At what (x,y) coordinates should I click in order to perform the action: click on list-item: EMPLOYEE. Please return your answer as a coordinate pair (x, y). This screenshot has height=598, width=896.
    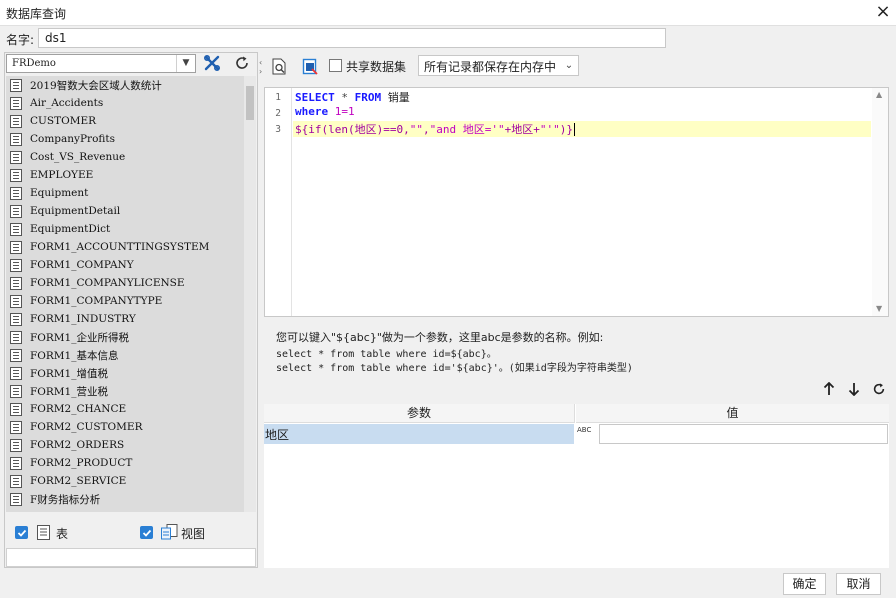
    Looking at the image, I should click on (131, 175).